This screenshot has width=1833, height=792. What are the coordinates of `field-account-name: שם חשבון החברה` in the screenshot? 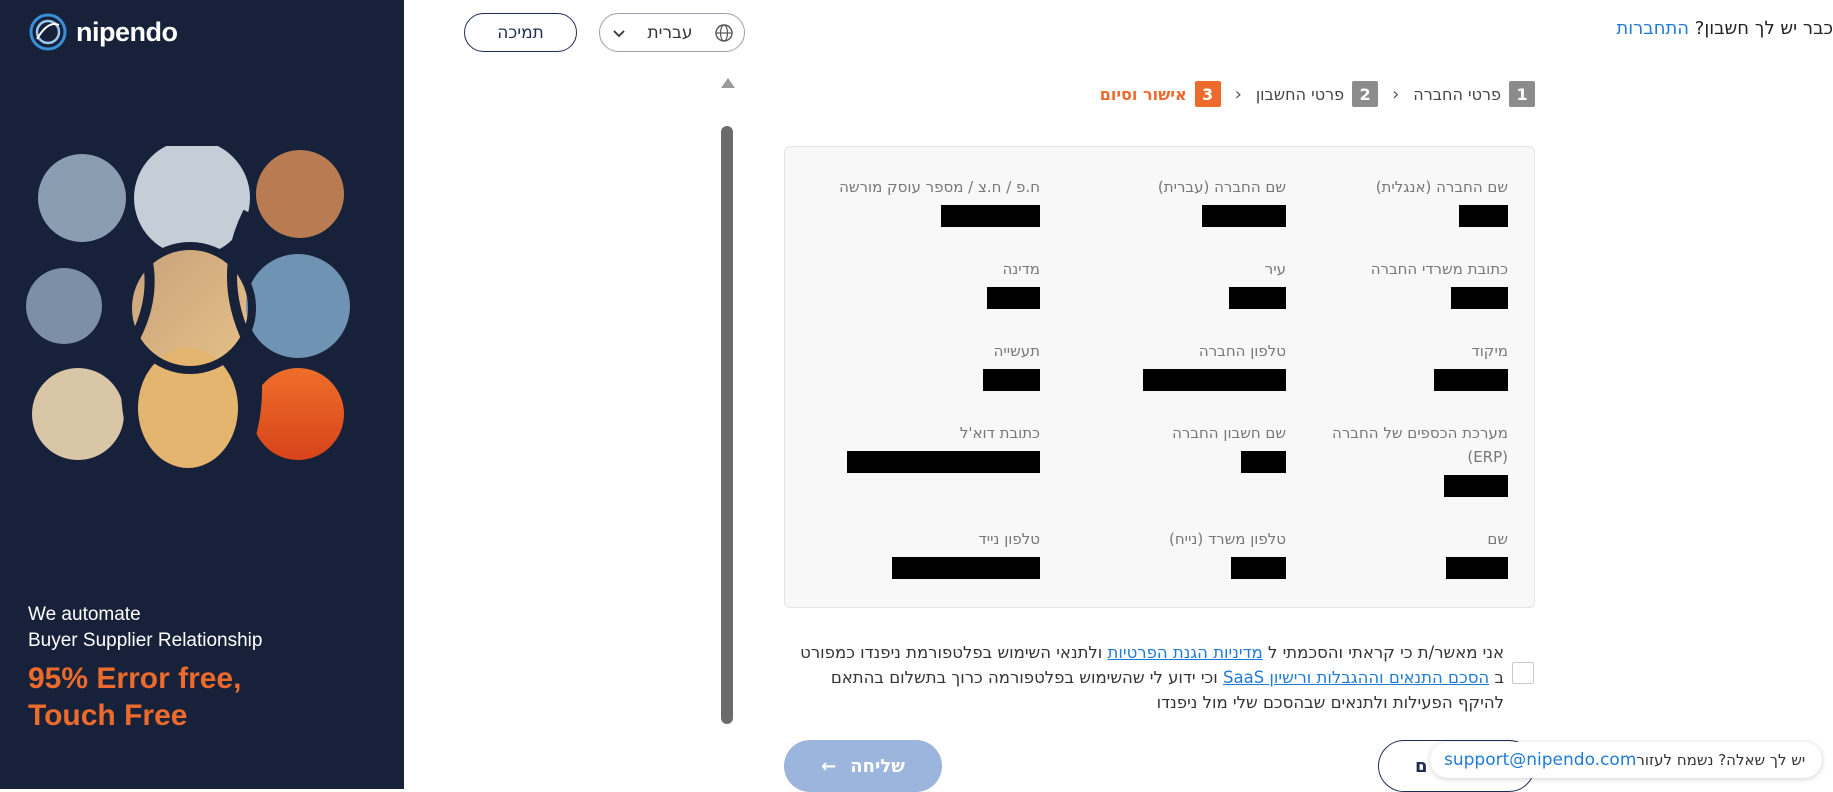 It's located at (1163, 474).